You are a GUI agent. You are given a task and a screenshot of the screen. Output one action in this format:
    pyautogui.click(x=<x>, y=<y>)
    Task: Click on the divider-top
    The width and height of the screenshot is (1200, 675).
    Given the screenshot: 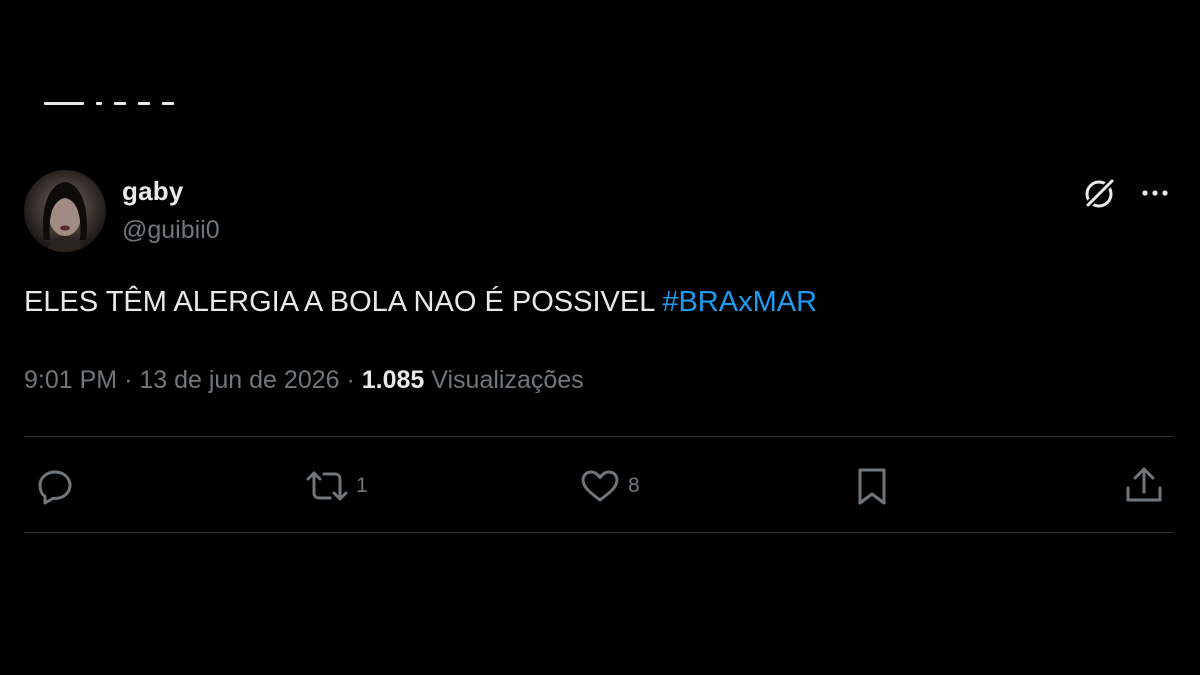 What is the action you would take?
    pyautogui.click(x=599, y=436)
    